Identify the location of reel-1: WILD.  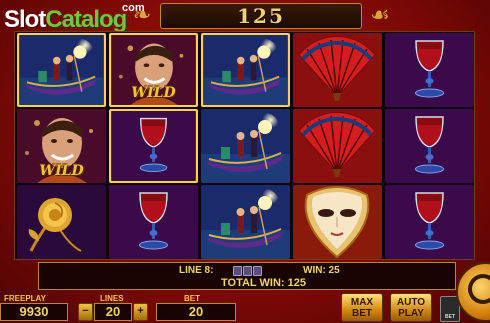
(61, 146).